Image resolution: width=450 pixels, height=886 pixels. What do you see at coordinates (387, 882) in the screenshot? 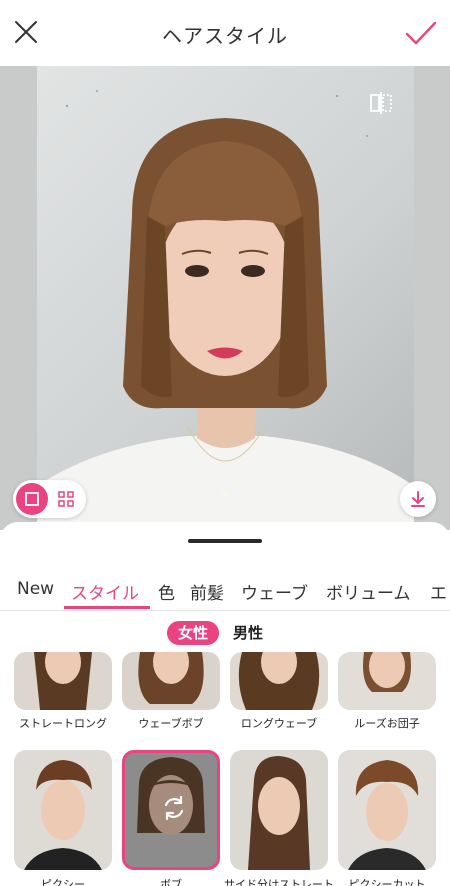
I see `style-label: ピクシーカット` at bounding box center [387, 882].